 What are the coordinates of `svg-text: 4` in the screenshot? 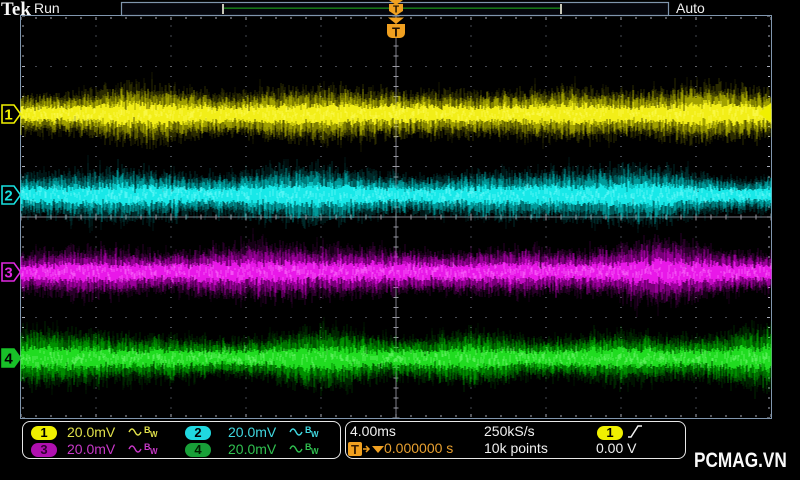 It's located at (8, 359).